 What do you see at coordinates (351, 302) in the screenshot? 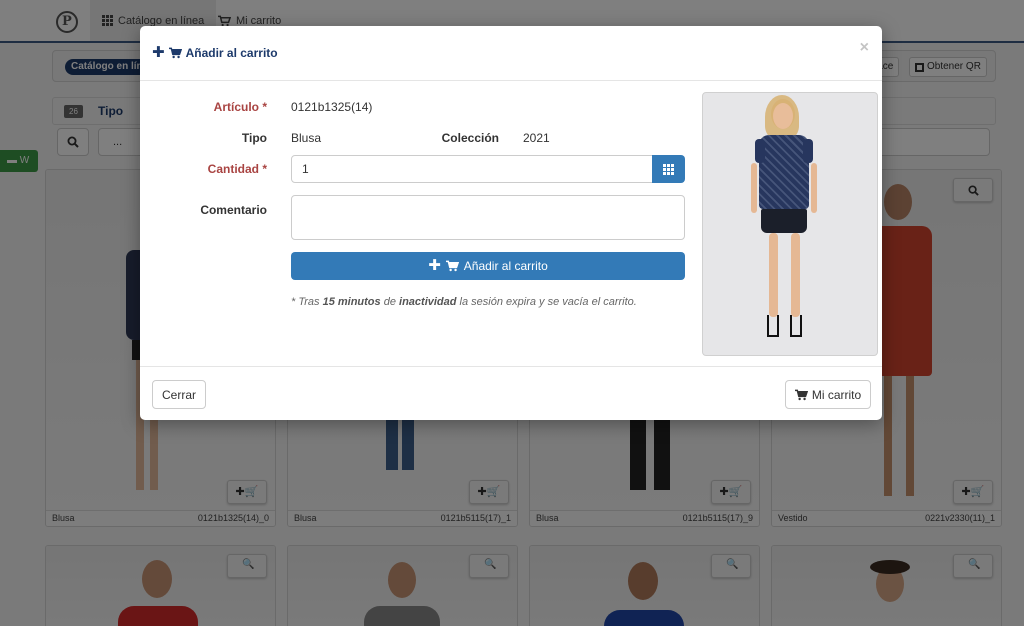
I see `note-minutes: 15 minutos` at bounding box center [351, 302].